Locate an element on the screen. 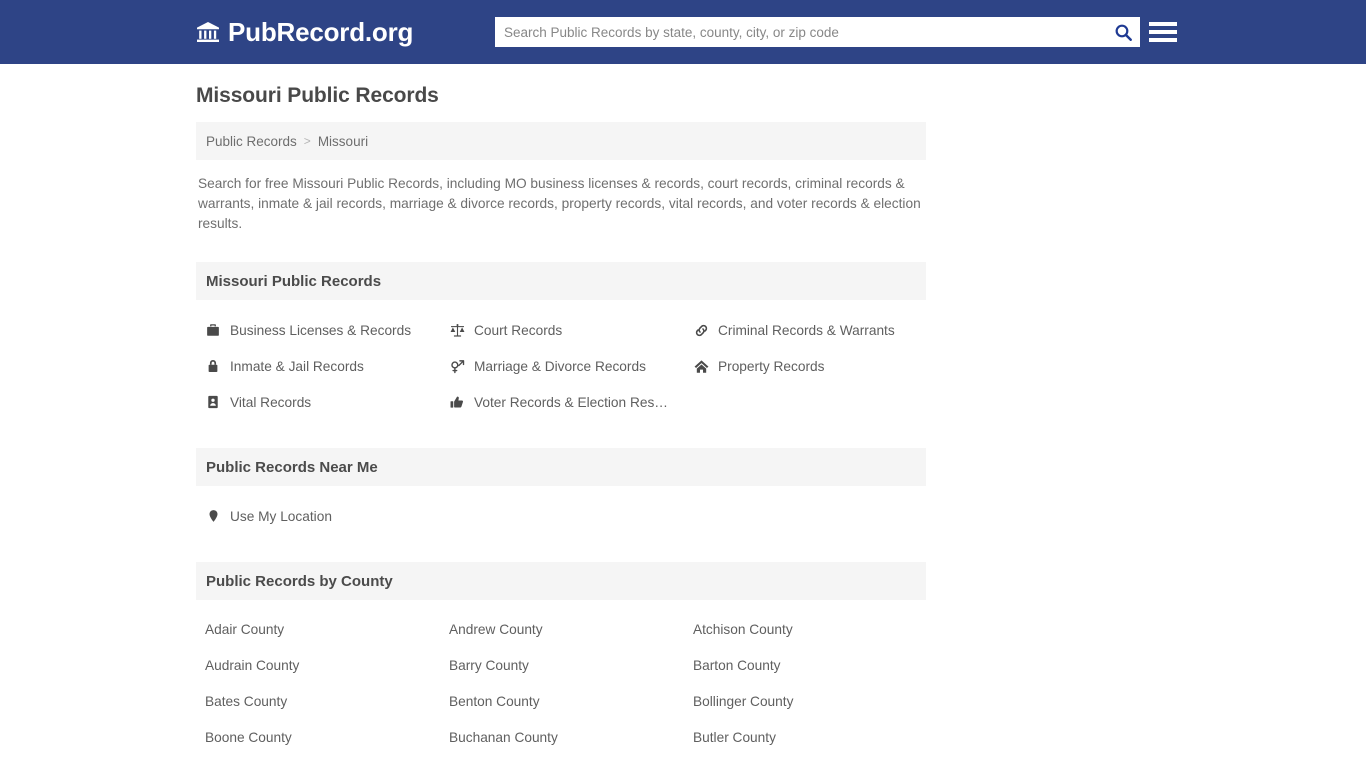  record-link-court-records: Court Records is located at coordinates (562, 330).